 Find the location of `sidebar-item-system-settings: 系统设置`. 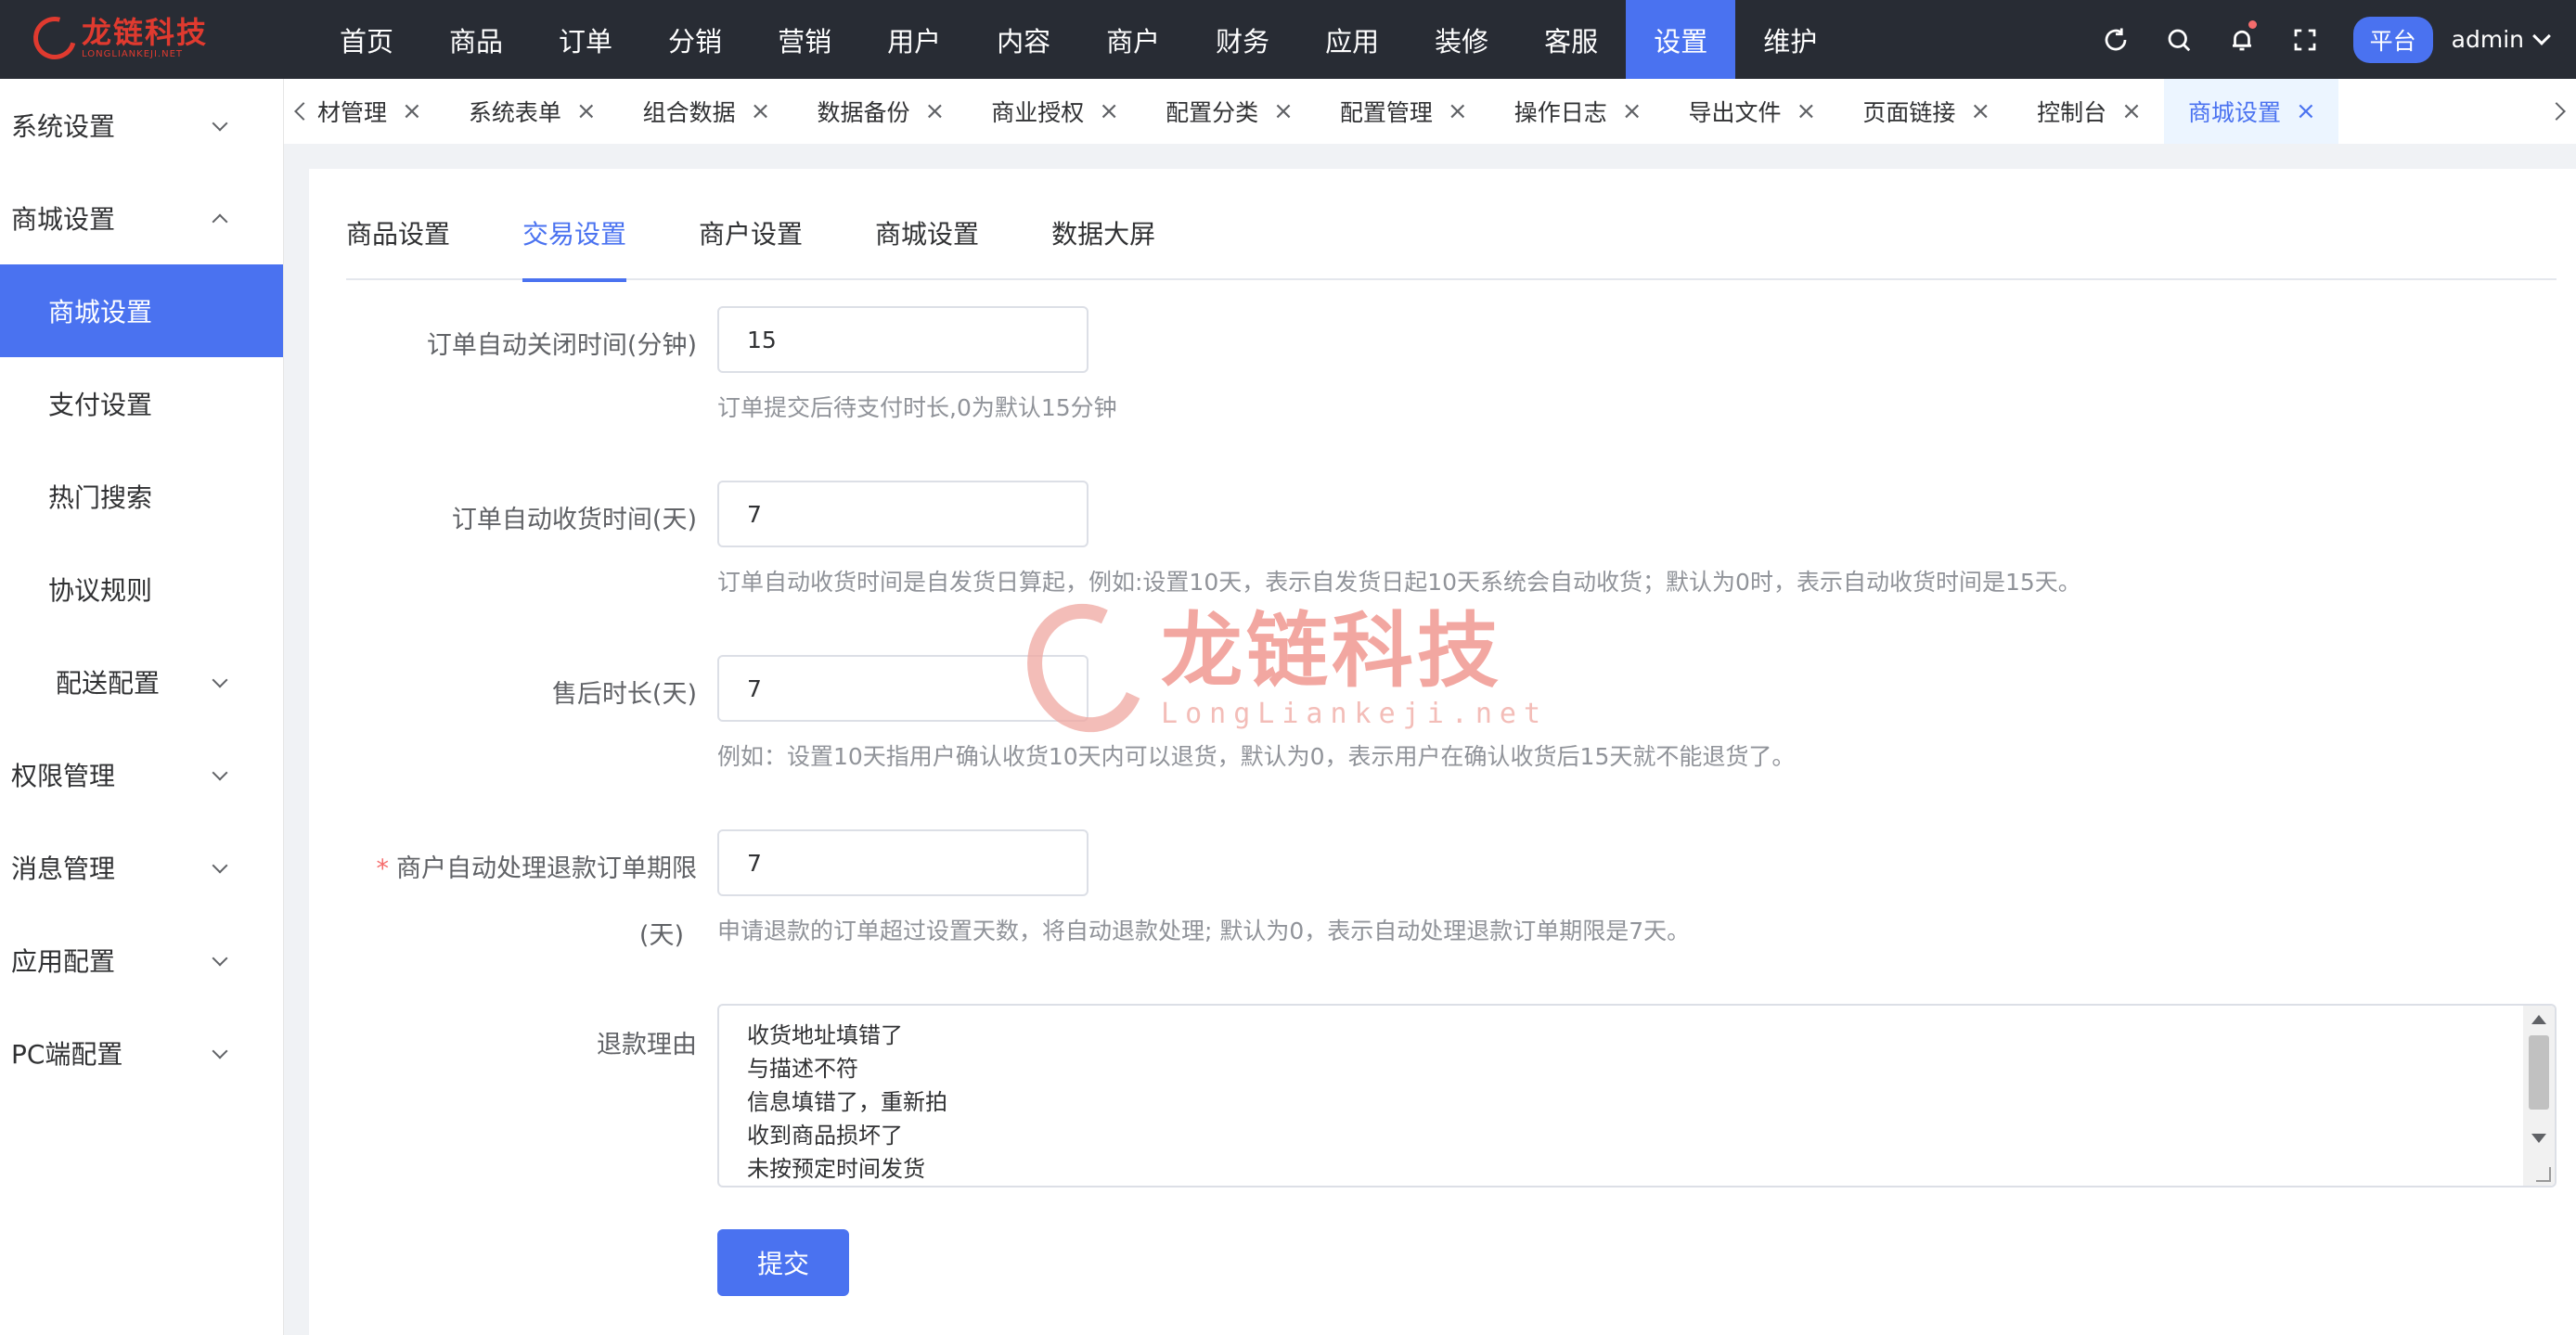

sidebar-item-system-settings: 系统设置 is located at coordinates (141, 126).